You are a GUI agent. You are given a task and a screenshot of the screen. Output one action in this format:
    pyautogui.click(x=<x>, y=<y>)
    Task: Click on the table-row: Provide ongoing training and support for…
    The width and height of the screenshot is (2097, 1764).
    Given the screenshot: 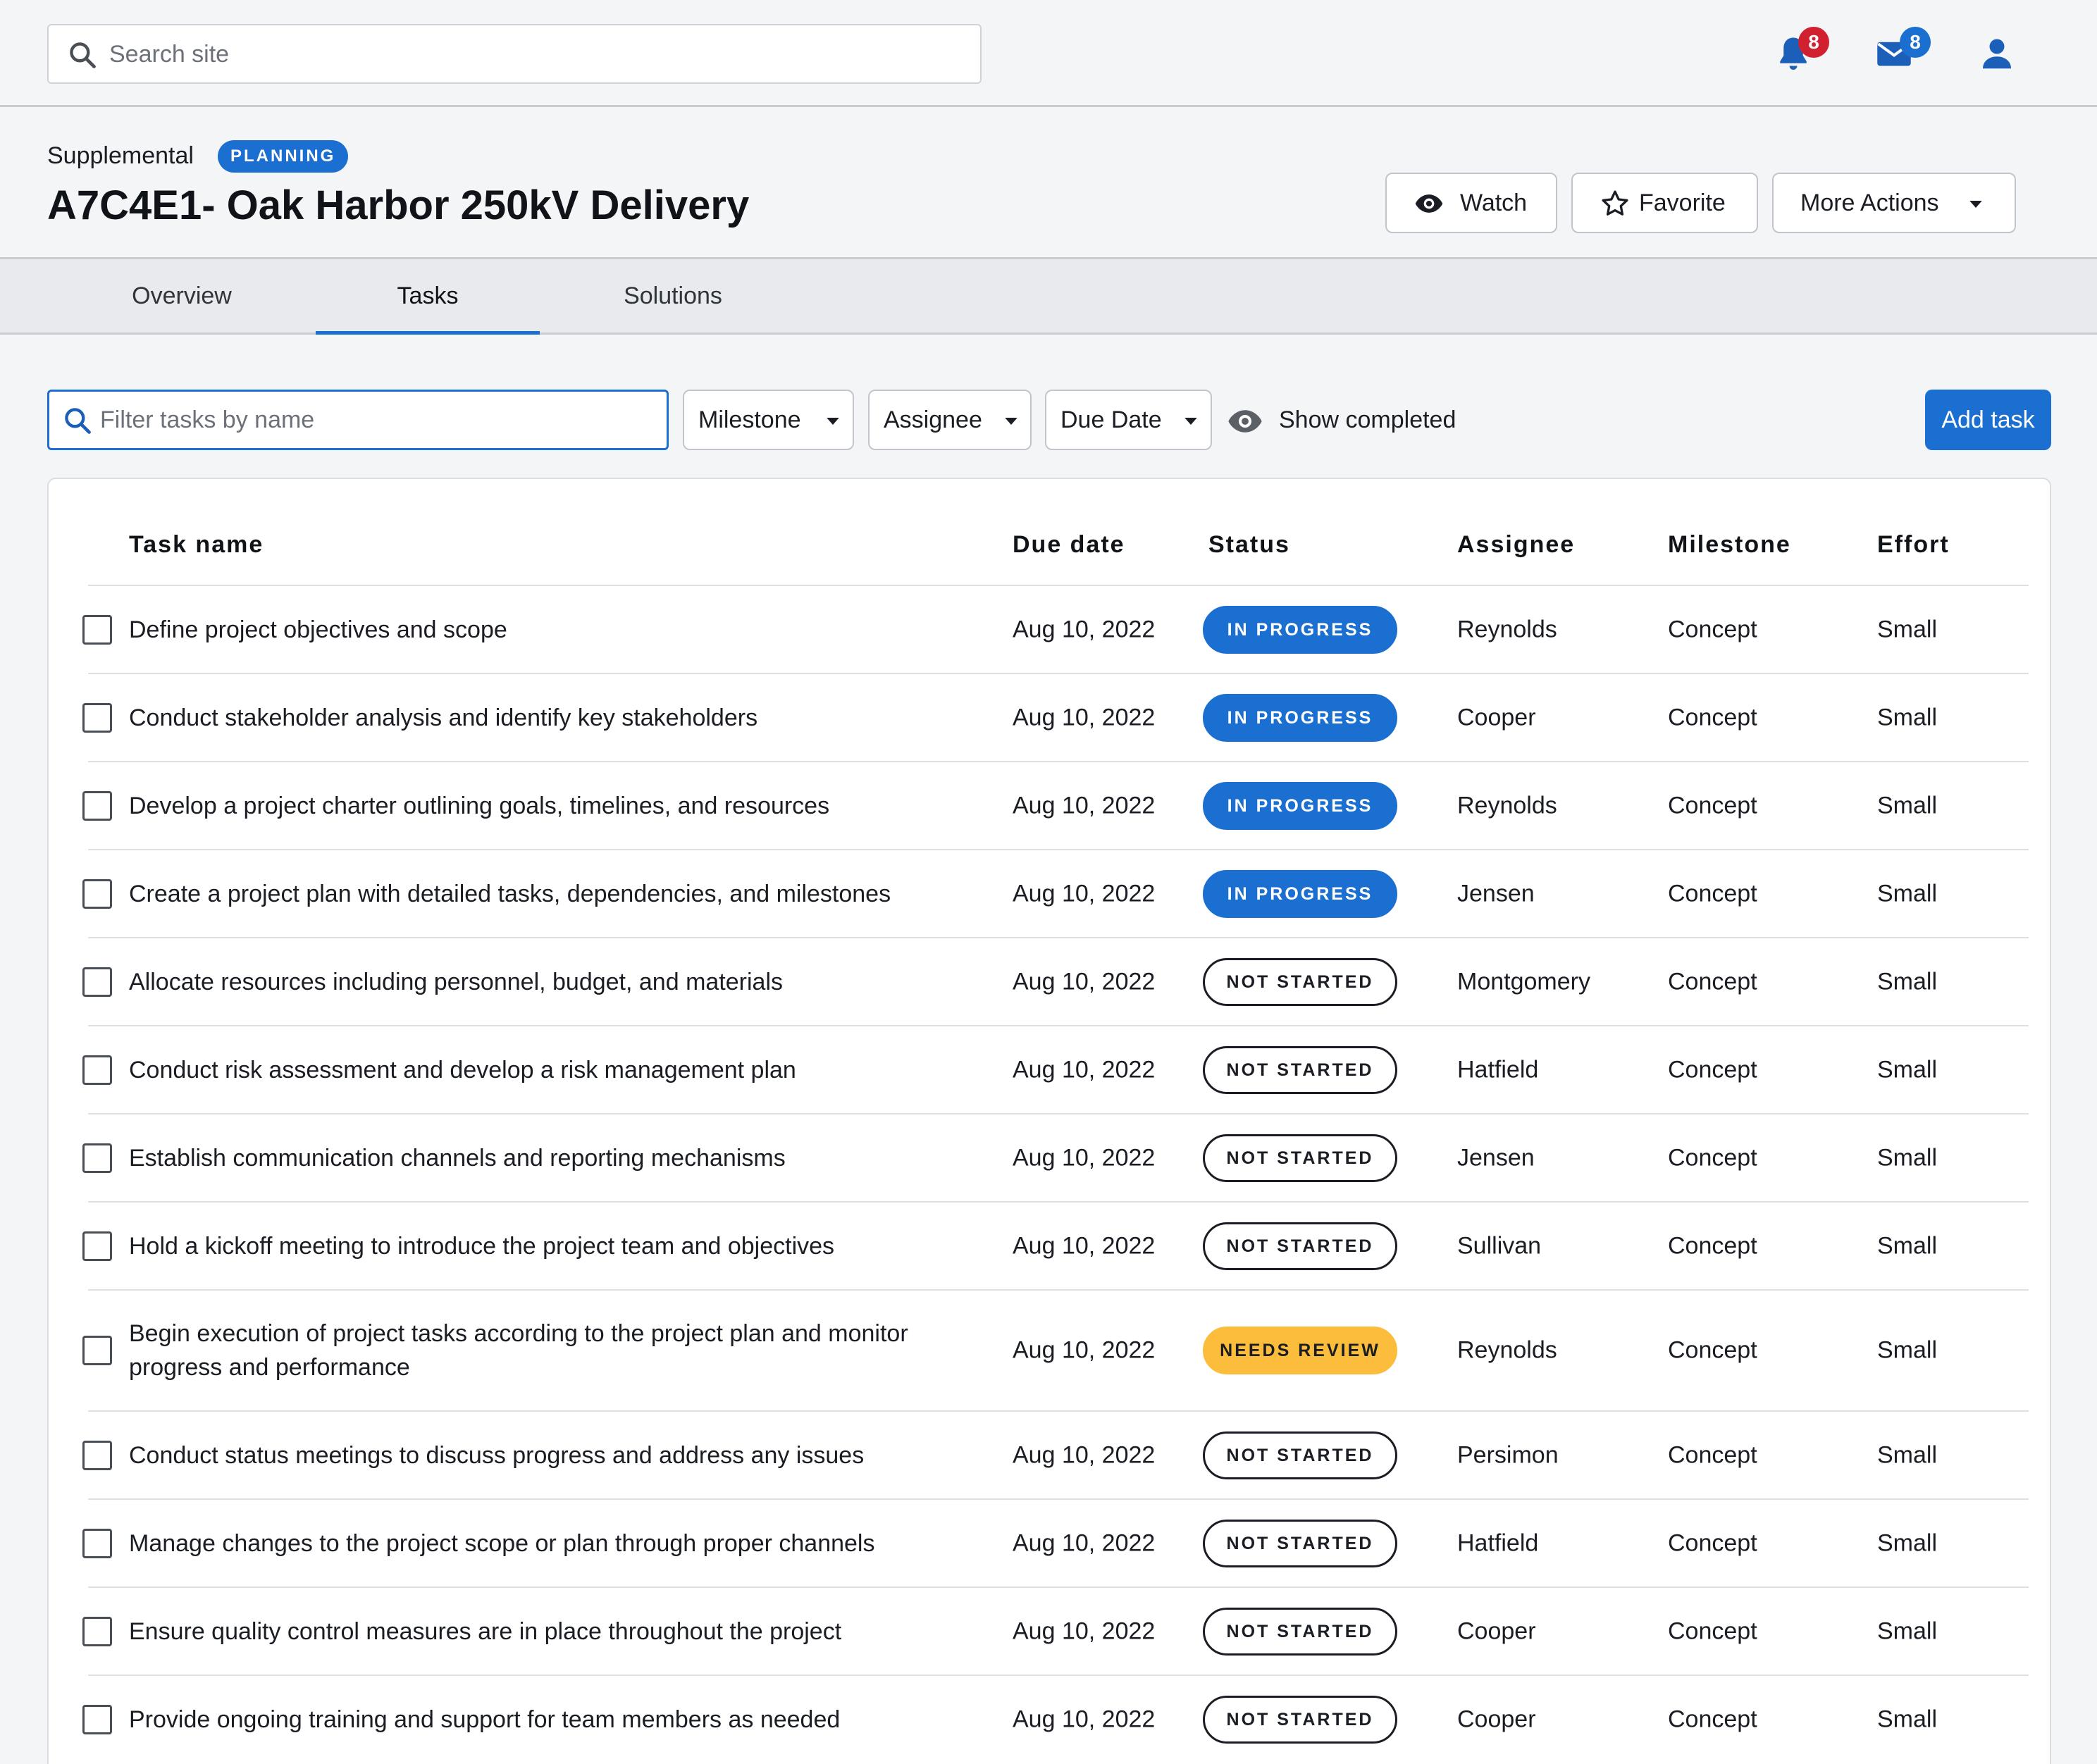 What is the action you would take?
    pyautogui.click(x=1055, y=1719)
    